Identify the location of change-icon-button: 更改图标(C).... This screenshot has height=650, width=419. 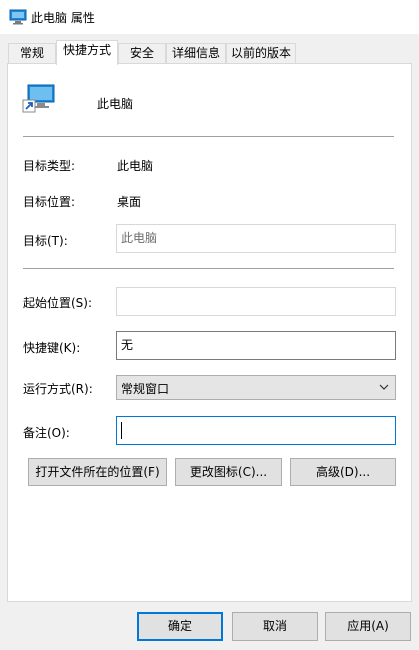
(228, 472).